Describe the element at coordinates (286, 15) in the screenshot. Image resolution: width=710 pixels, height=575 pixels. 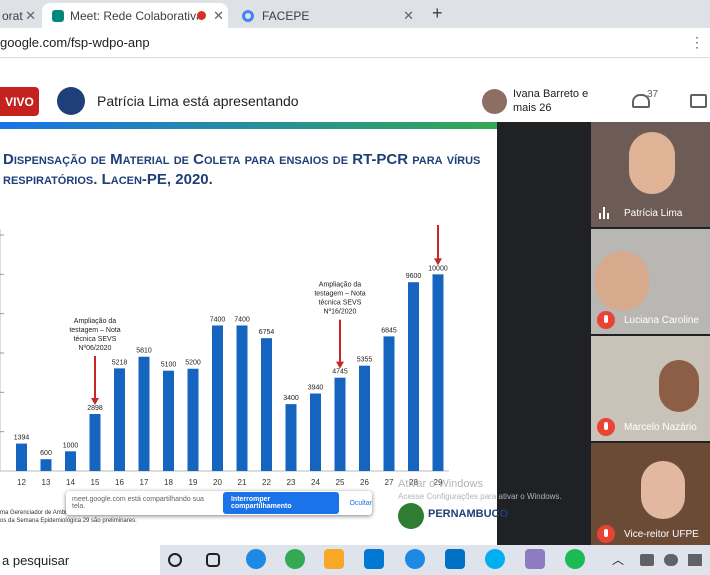
I see `tab-label: FACEPE` at that location.